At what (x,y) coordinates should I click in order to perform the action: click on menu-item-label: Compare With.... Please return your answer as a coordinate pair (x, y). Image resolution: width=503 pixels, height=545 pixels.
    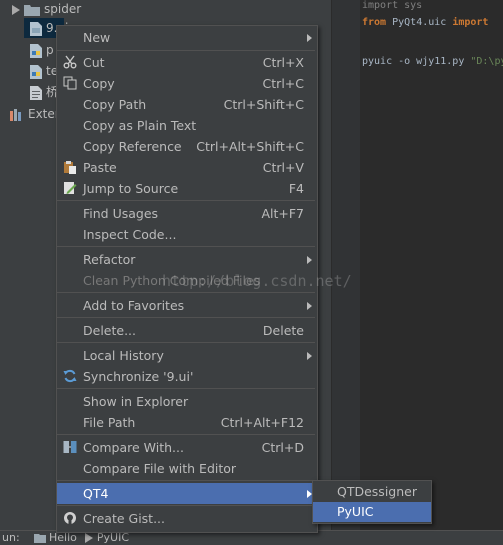
    Looking at the image, I should click on (133, 447).